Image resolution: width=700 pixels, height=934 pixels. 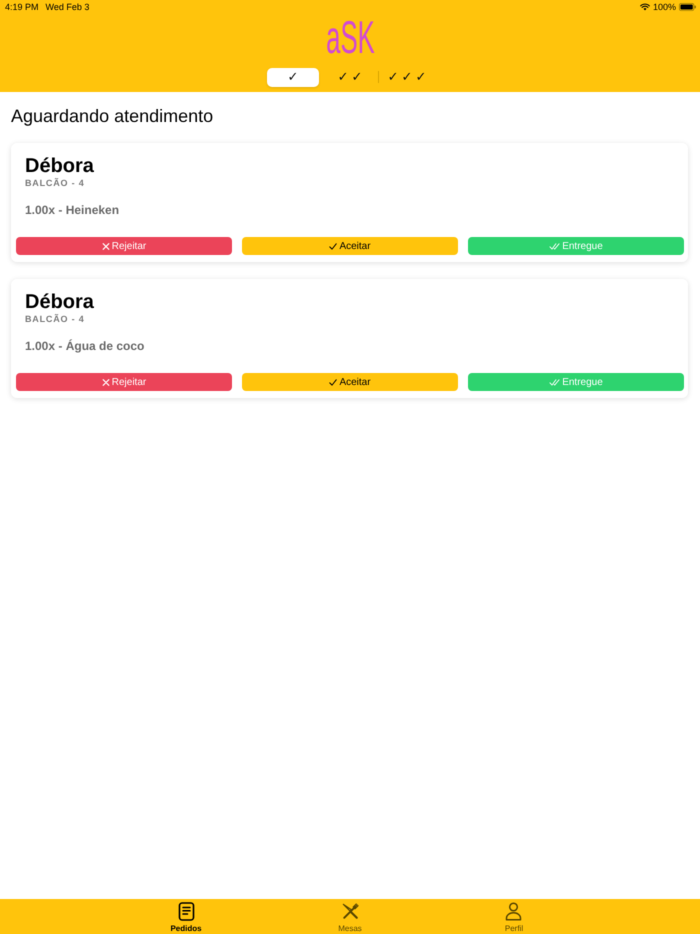 I want to click on battery-icon, so click(x=687, y=7).